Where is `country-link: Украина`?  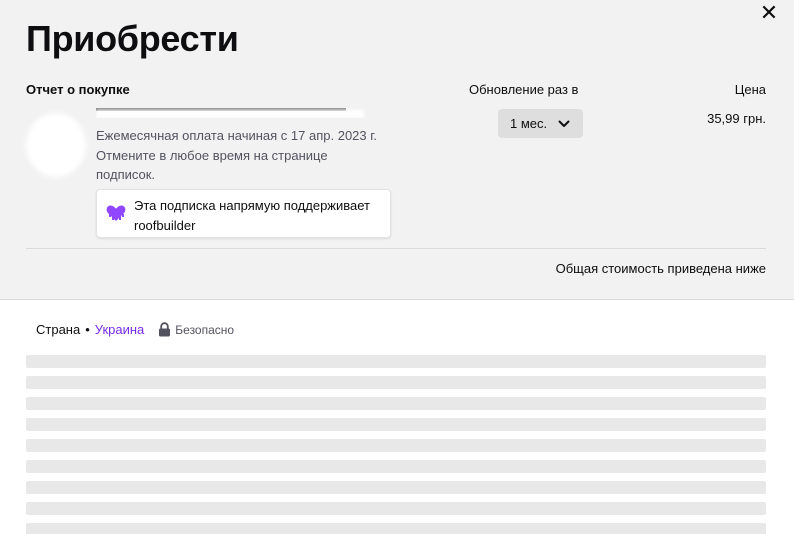
country-link: Украина is located at coordinates (120, 329).